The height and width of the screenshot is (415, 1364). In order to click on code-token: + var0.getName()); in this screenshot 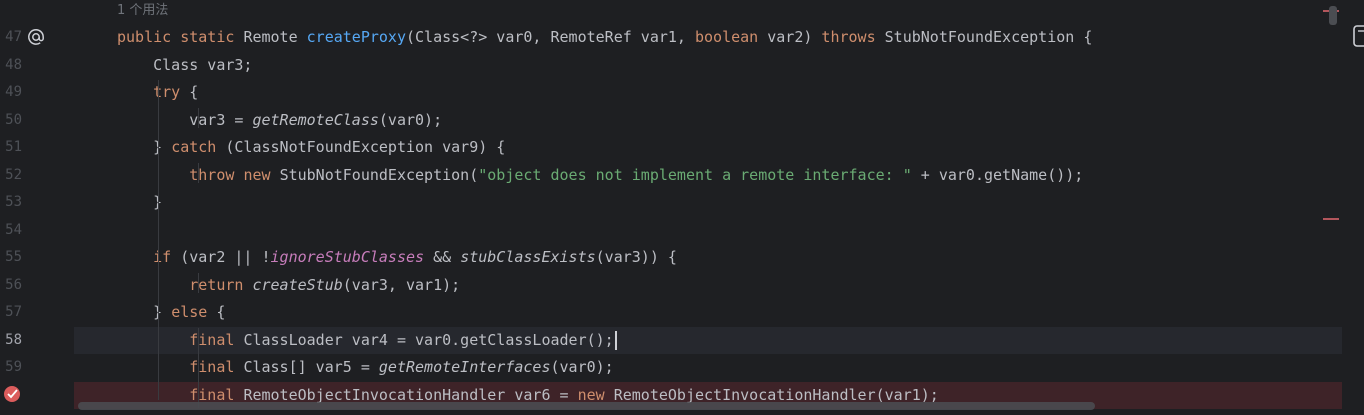, I will do `click(997, 174)`.